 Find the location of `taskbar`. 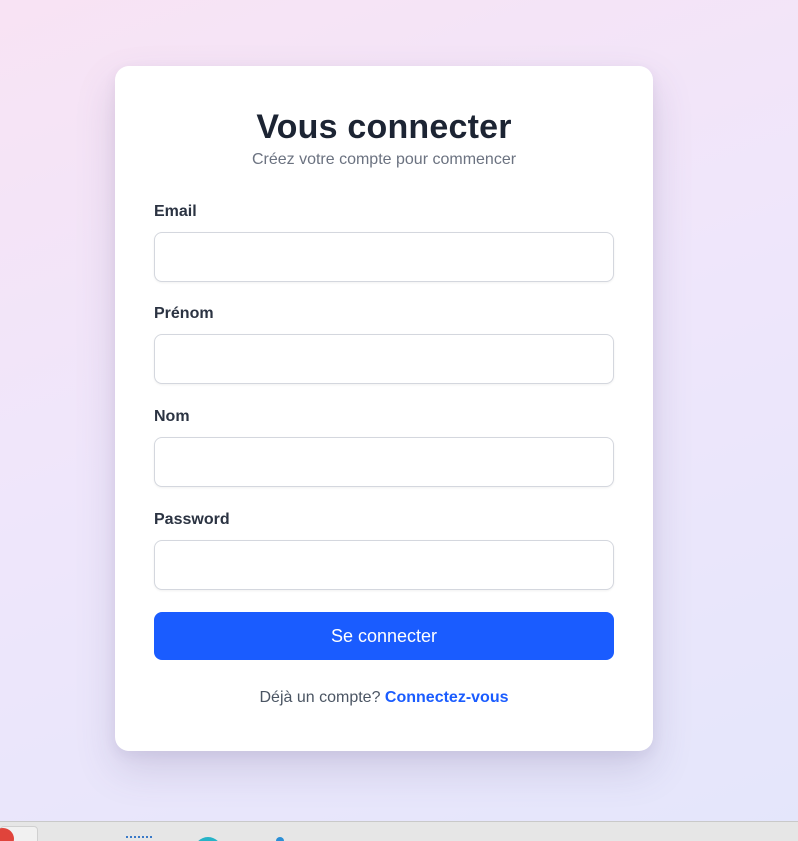

taskbar is located at coordinates (399, 831).